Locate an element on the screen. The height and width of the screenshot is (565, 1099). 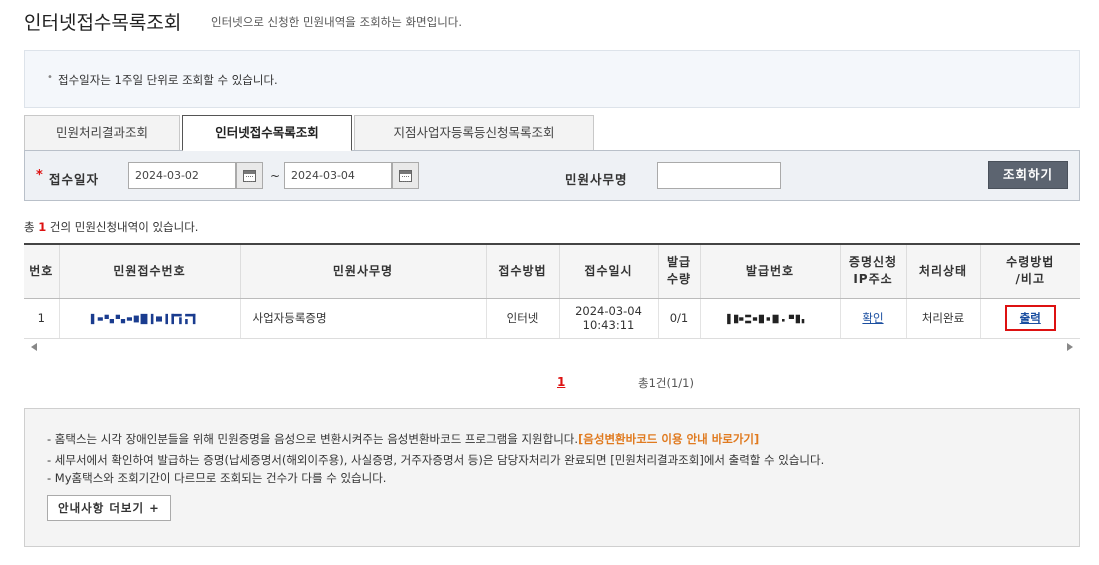
office-name-input is located at coordinates (719, 175).